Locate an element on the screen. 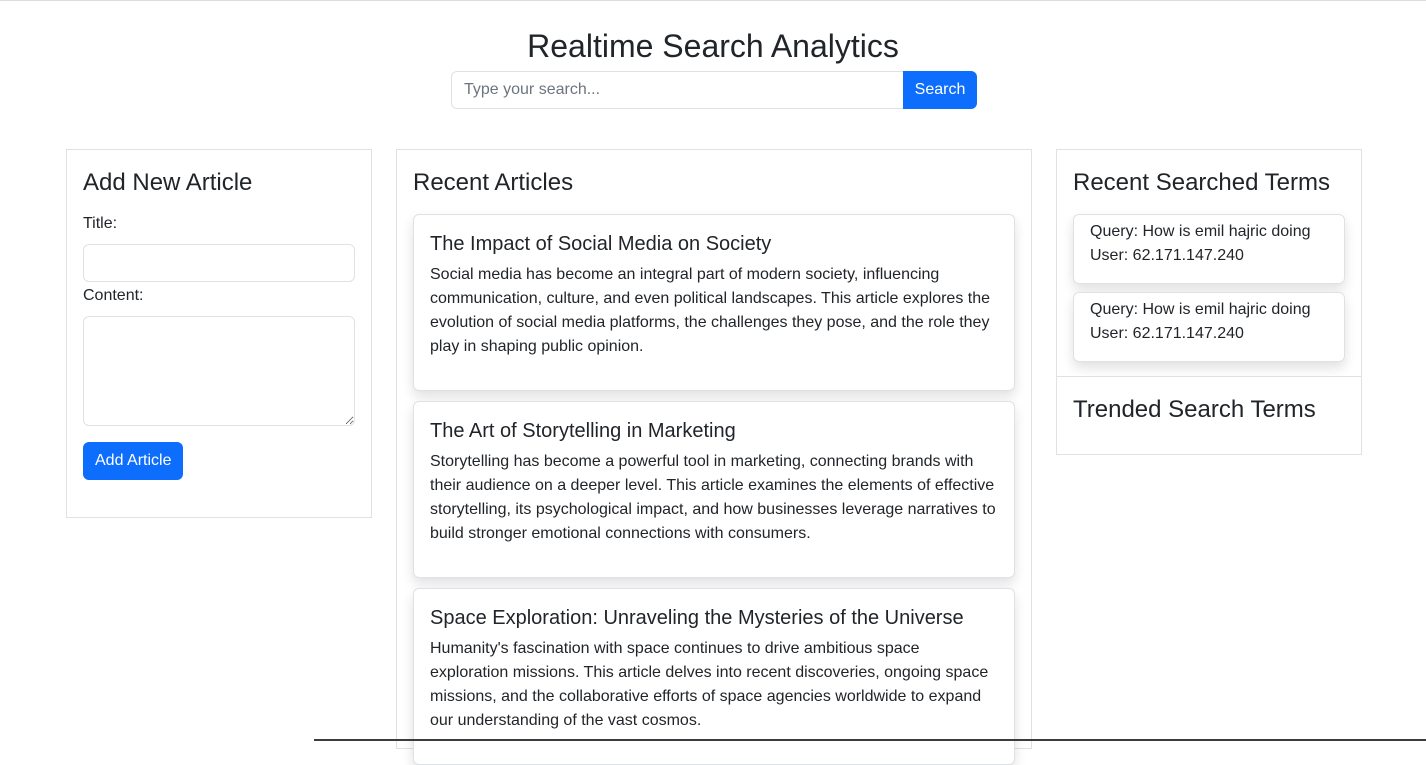 The height and width of the screenshot is (765, 1426). add-article-heading: Add New Article is located at coordinates (168, 182).